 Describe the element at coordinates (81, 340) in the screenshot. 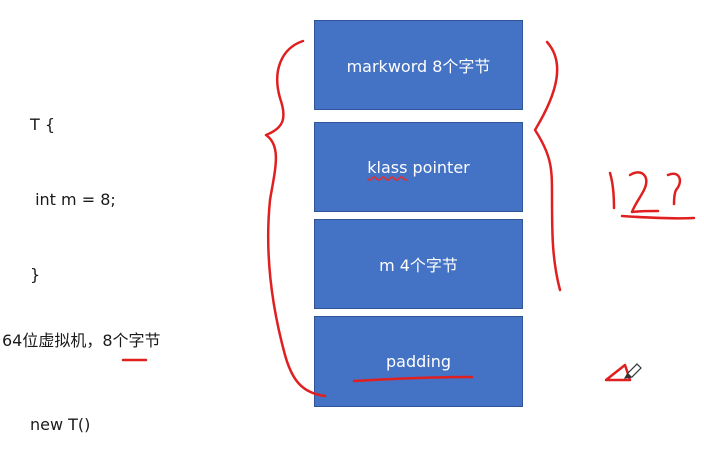

I see `vm-note: 64位虚拟机，8个字节` at that location.